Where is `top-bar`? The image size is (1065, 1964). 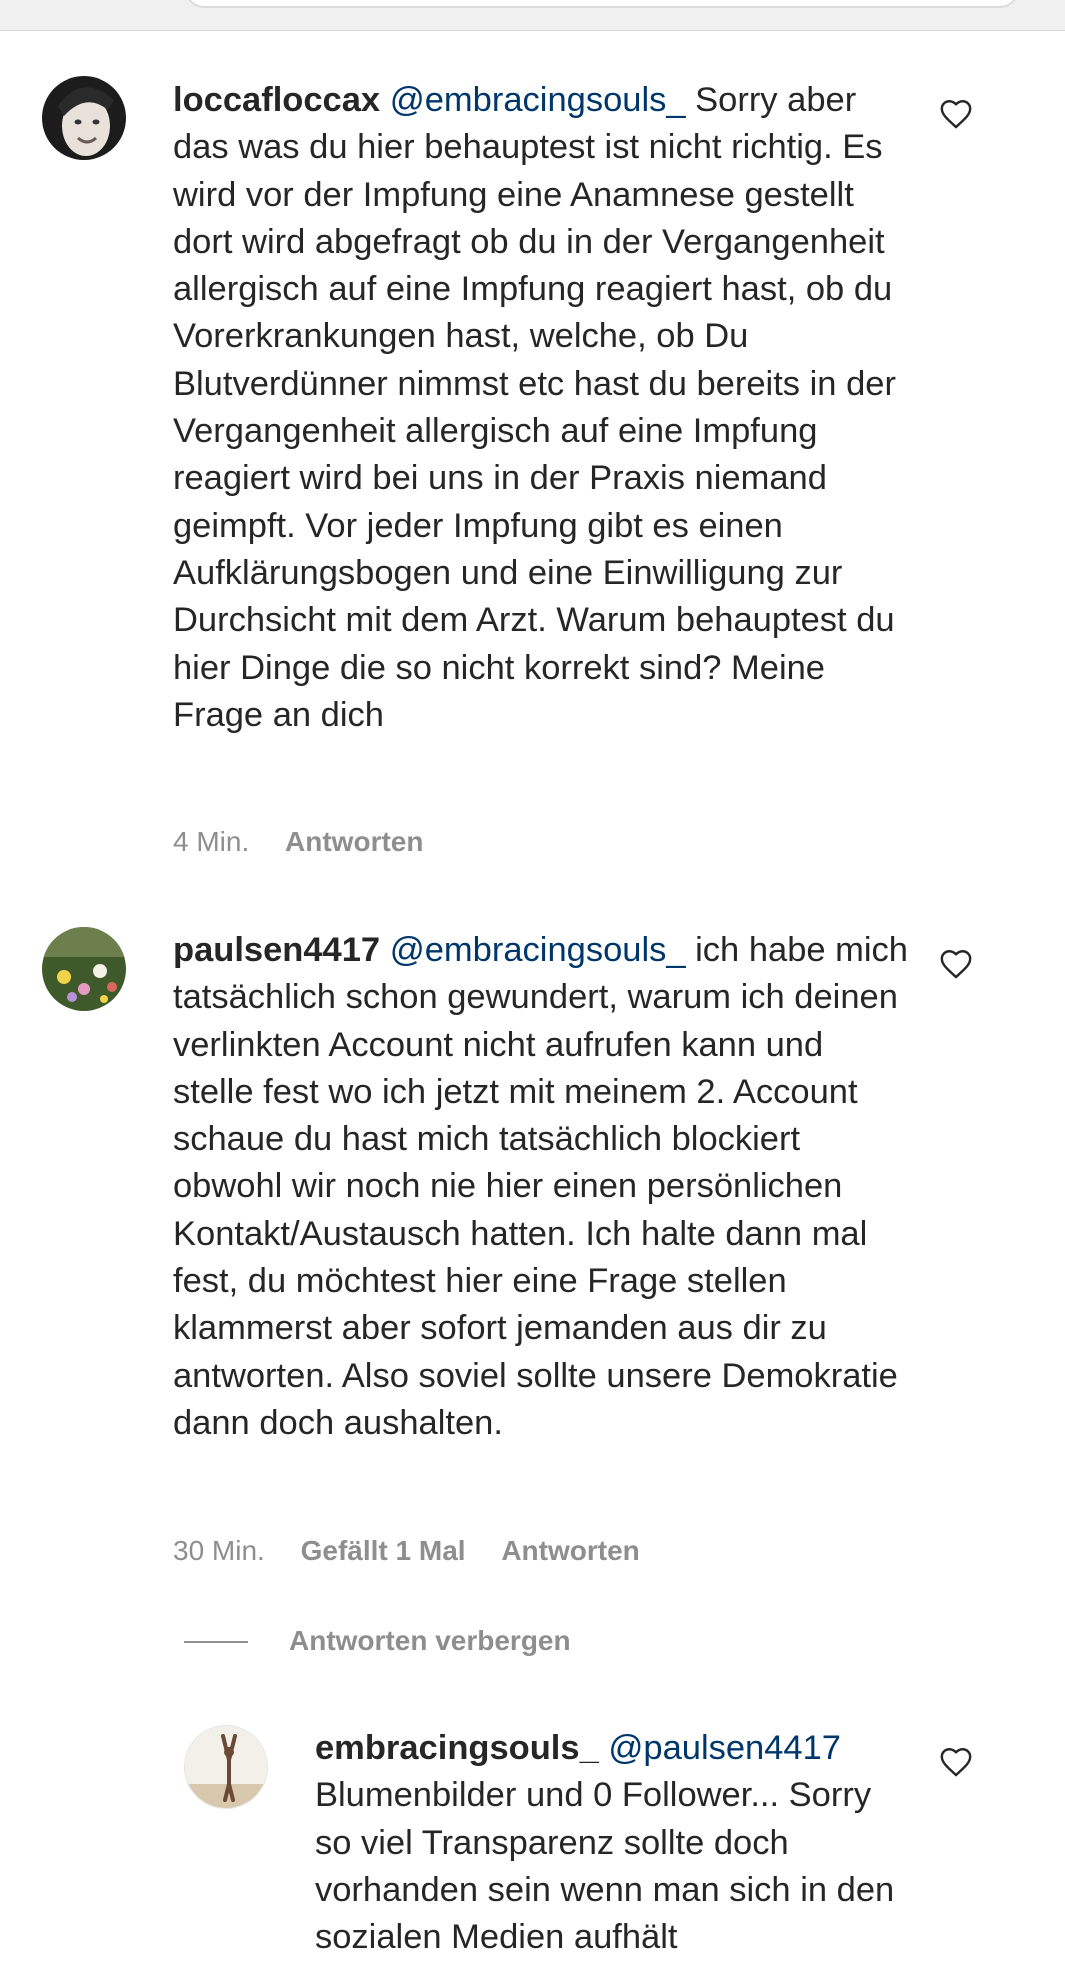
top-bar is located at coordinates (532, 15).